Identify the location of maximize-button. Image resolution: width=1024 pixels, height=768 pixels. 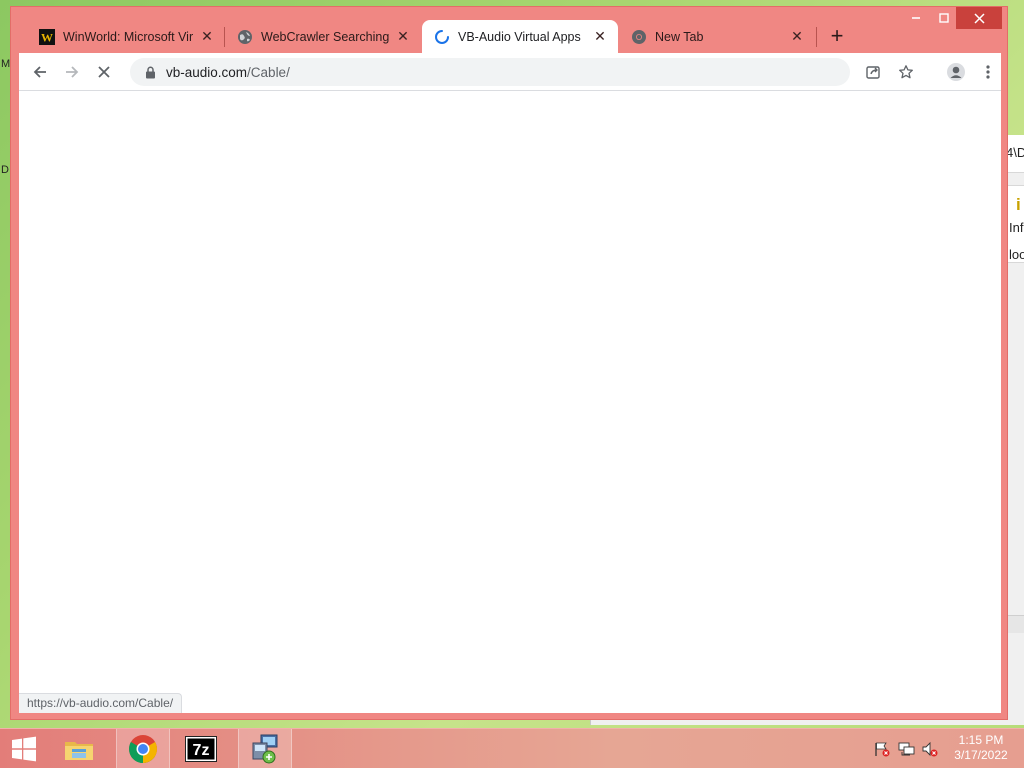
(944, 18).